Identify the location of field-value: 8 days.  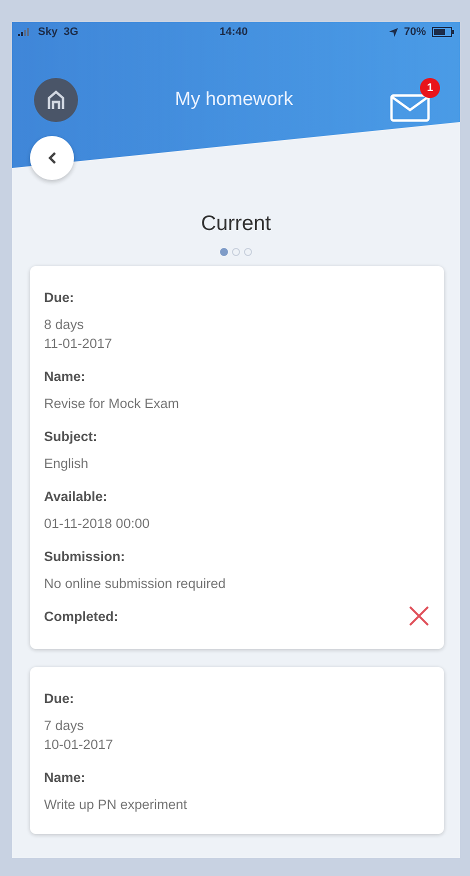
(64, 324).